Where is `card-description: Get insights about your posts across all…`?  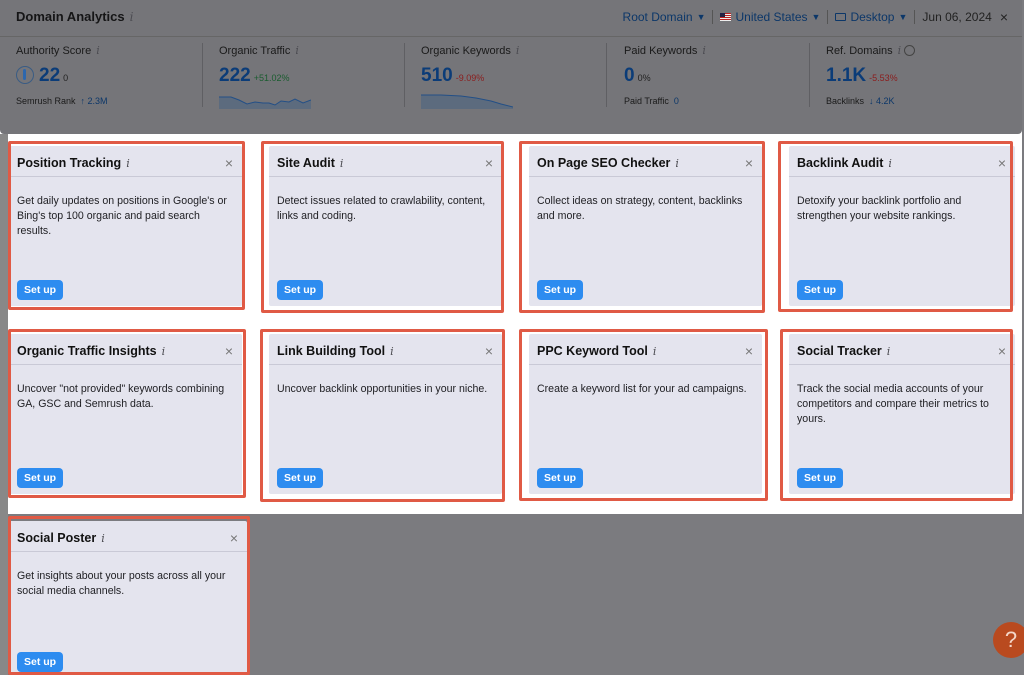
card-description: Get insights about your posts across all… is located at coordinates (128, 584).